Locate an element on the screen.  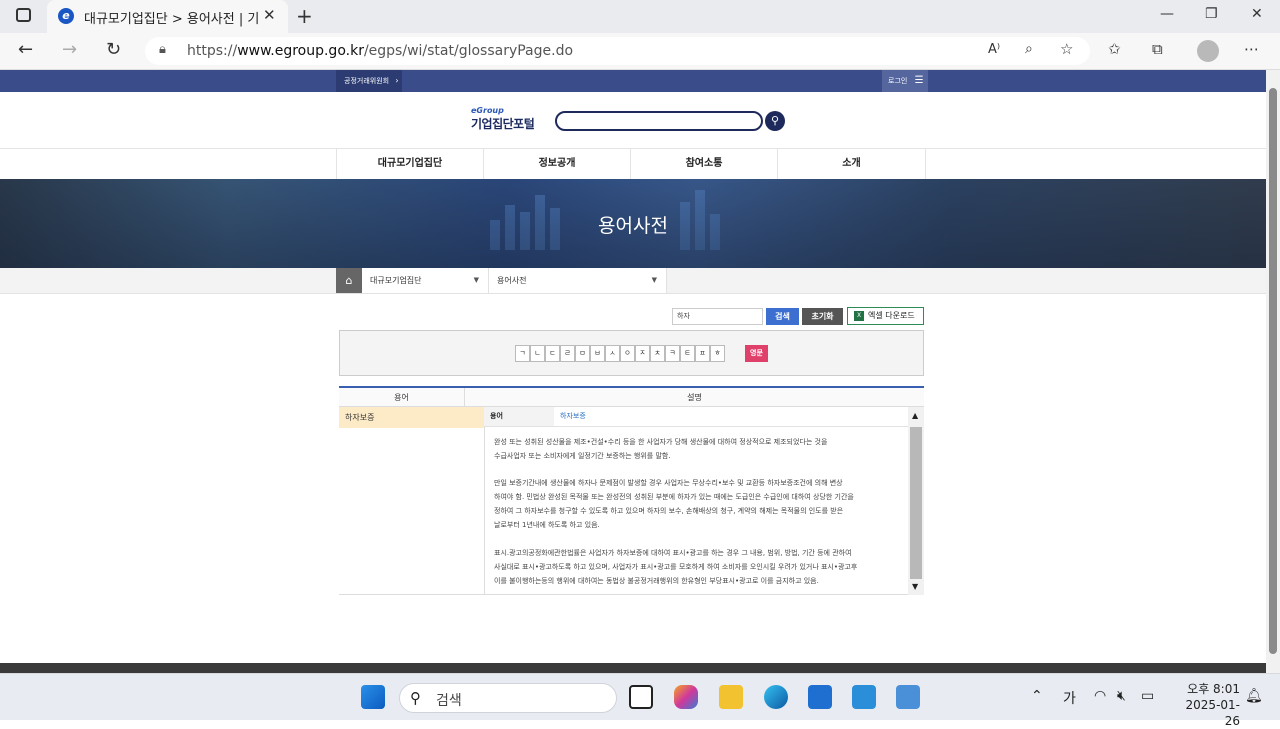
english-filter-button: 영문 is located at coordinates (756, 353).